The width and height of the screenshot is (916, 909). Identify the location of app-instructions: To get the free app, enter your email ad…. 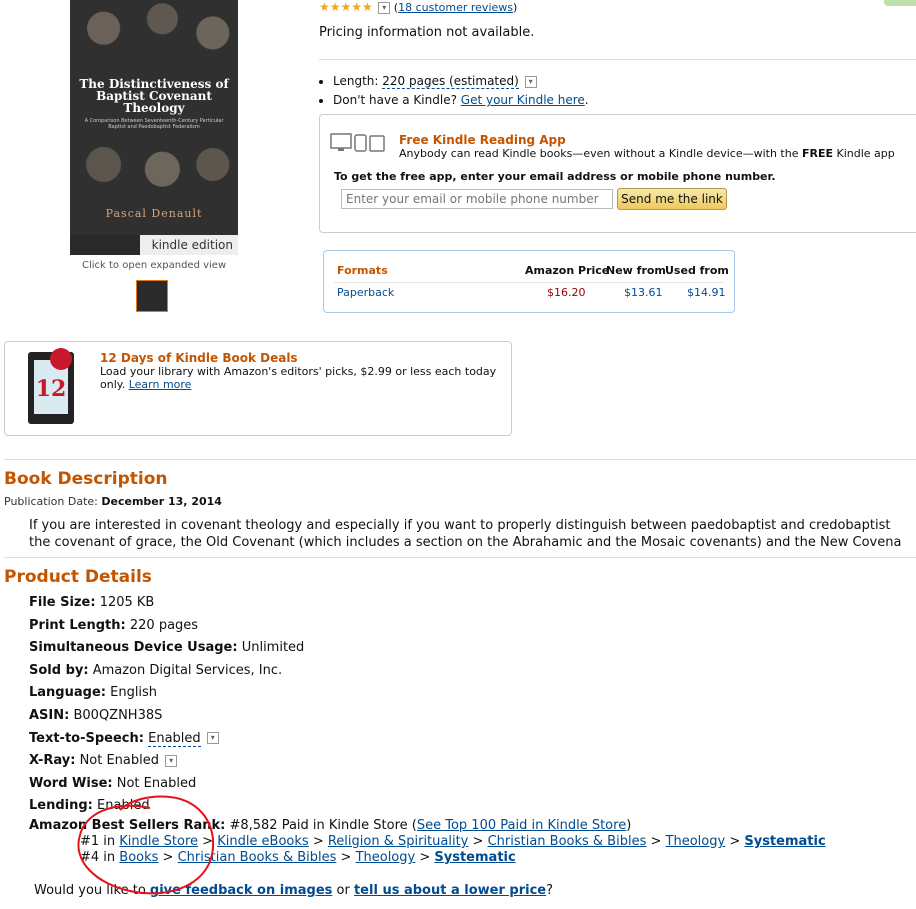
(555, 176).